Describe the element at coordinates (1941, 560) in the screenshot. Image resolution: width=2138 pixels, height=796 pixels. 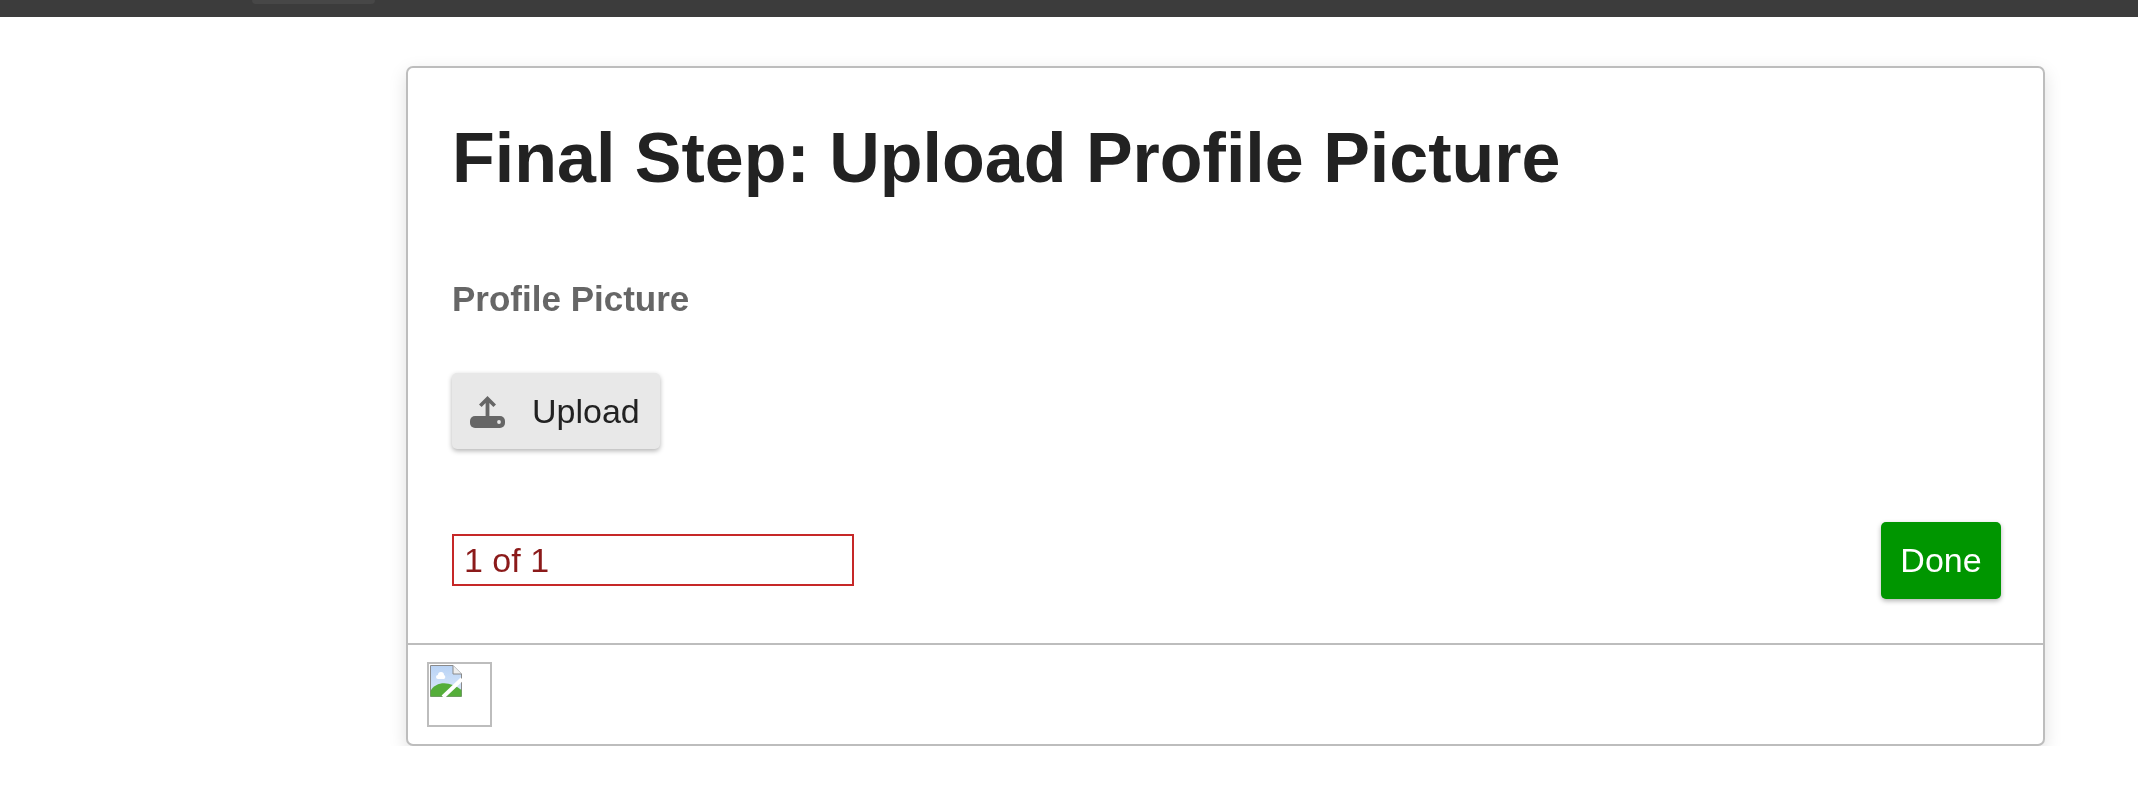
I see `done-button: Done` at that location.